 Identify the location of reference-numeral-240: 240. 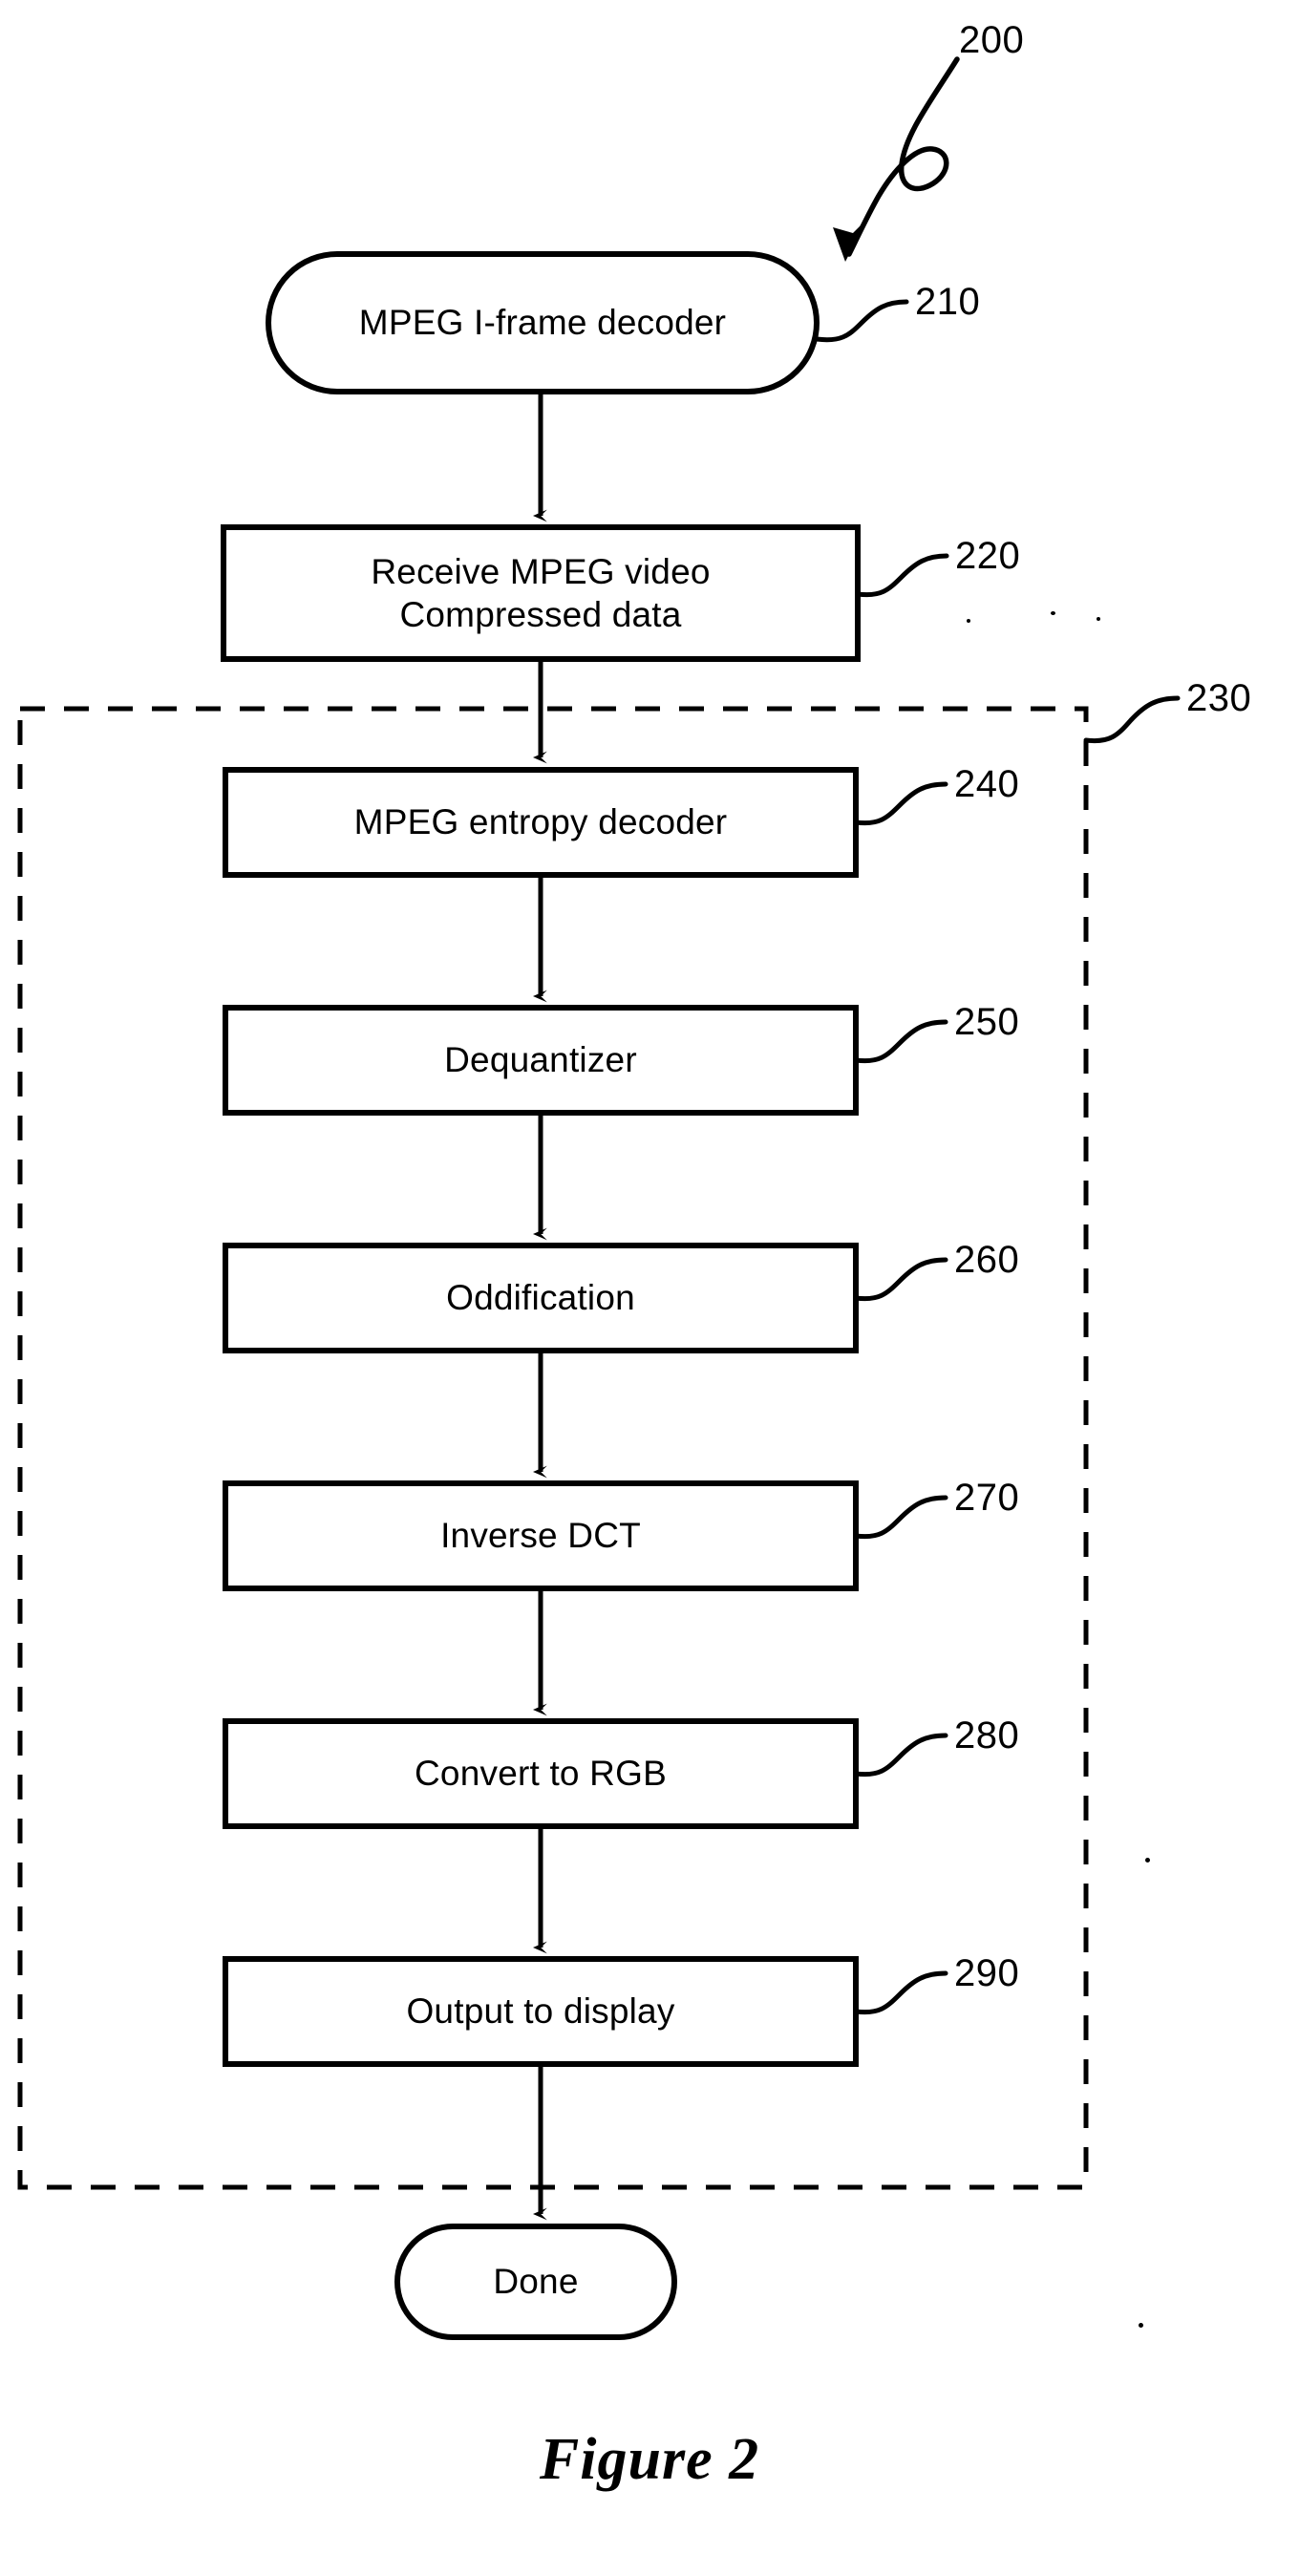
(987, 784).